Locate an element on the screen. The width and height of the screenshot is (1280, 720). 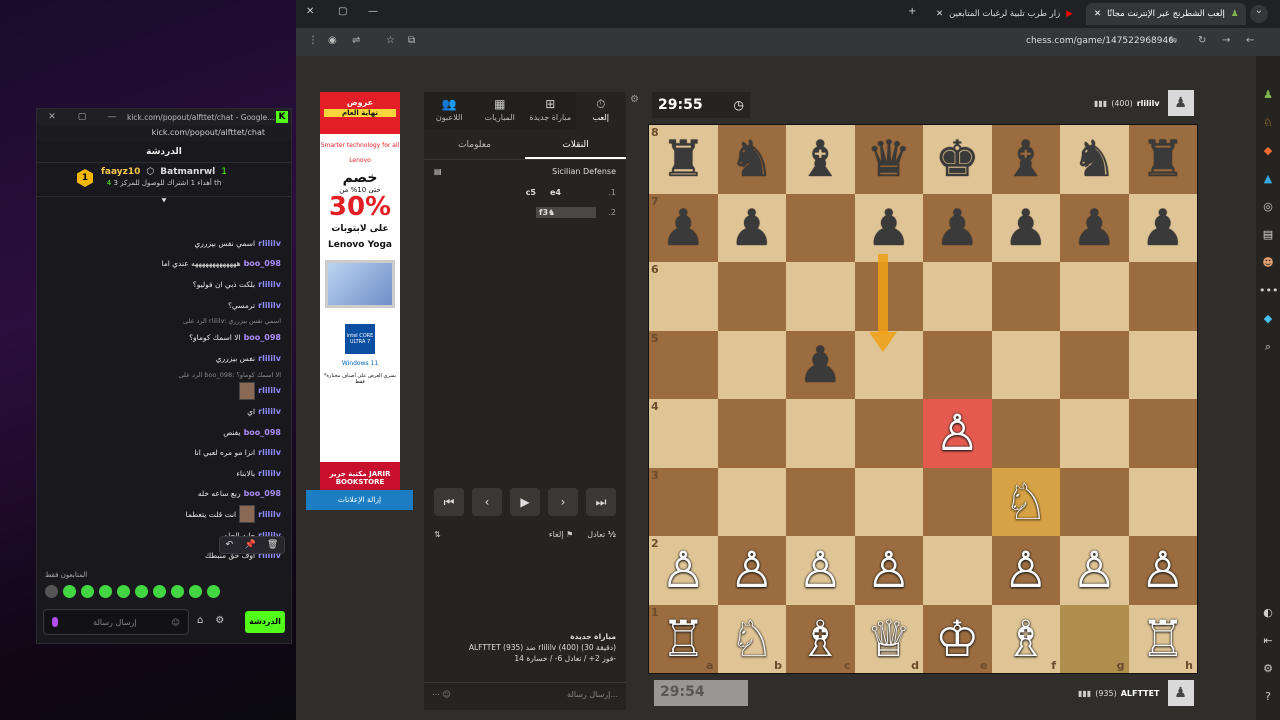
white-move: ♞f3 is located at coordinates (566, 212).